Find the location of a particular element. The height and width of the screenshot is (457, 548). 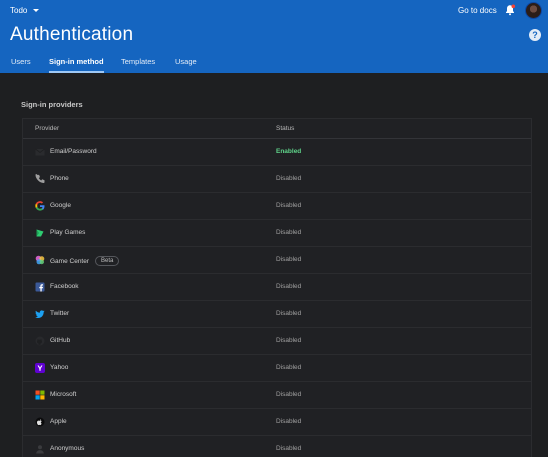

table-row: GitHub Disabled is located at coordinates (277, 341).